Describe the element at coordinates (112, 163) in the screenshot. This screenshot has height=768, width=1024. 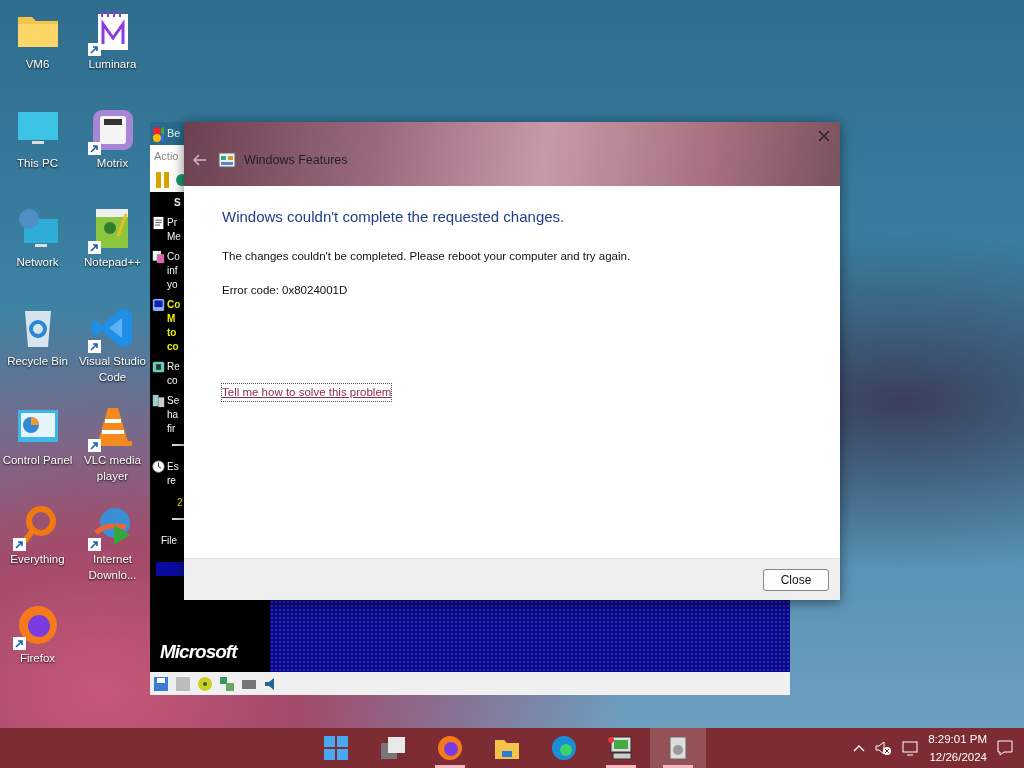
I see `desktop-icon-label: Motrix` at that location.